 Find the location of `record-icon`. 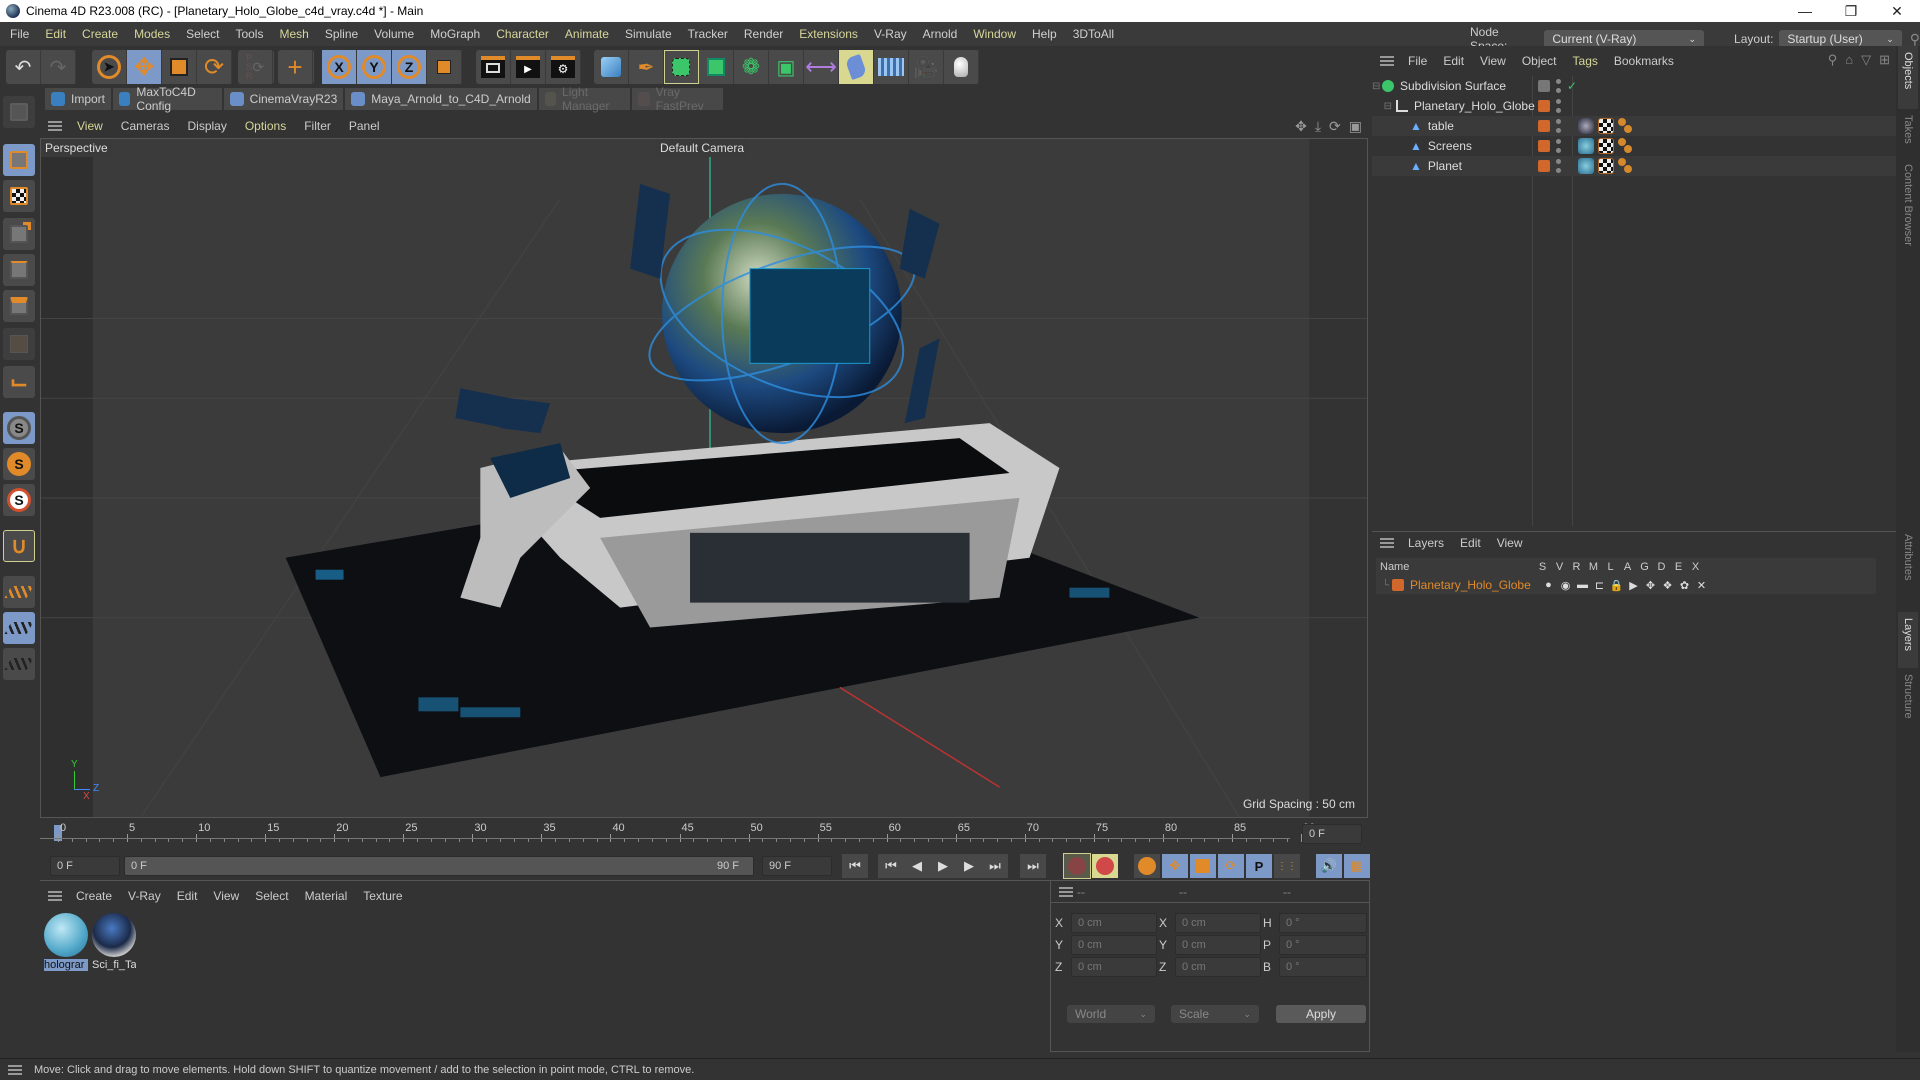

record-icon is located at coordinates (1077, 866).